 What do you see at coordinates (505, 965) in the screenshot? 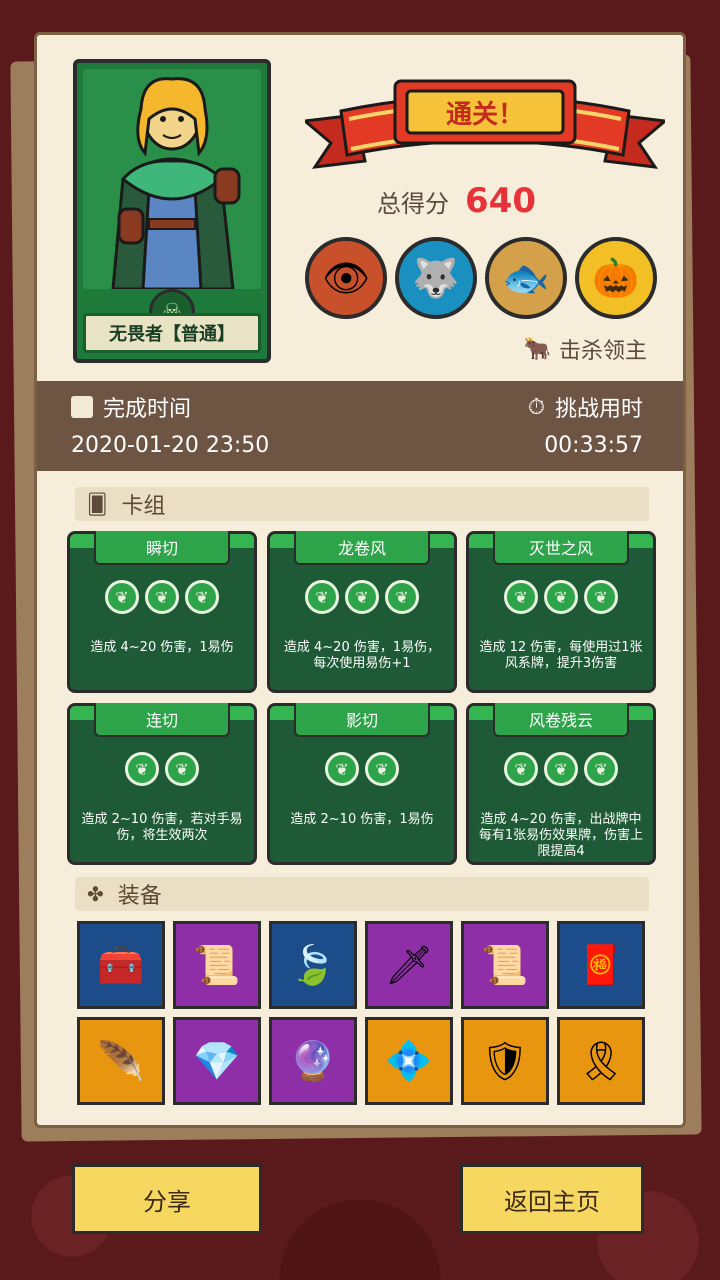
I see `scroll-icon: 📜` at bounding box center [505, 965].